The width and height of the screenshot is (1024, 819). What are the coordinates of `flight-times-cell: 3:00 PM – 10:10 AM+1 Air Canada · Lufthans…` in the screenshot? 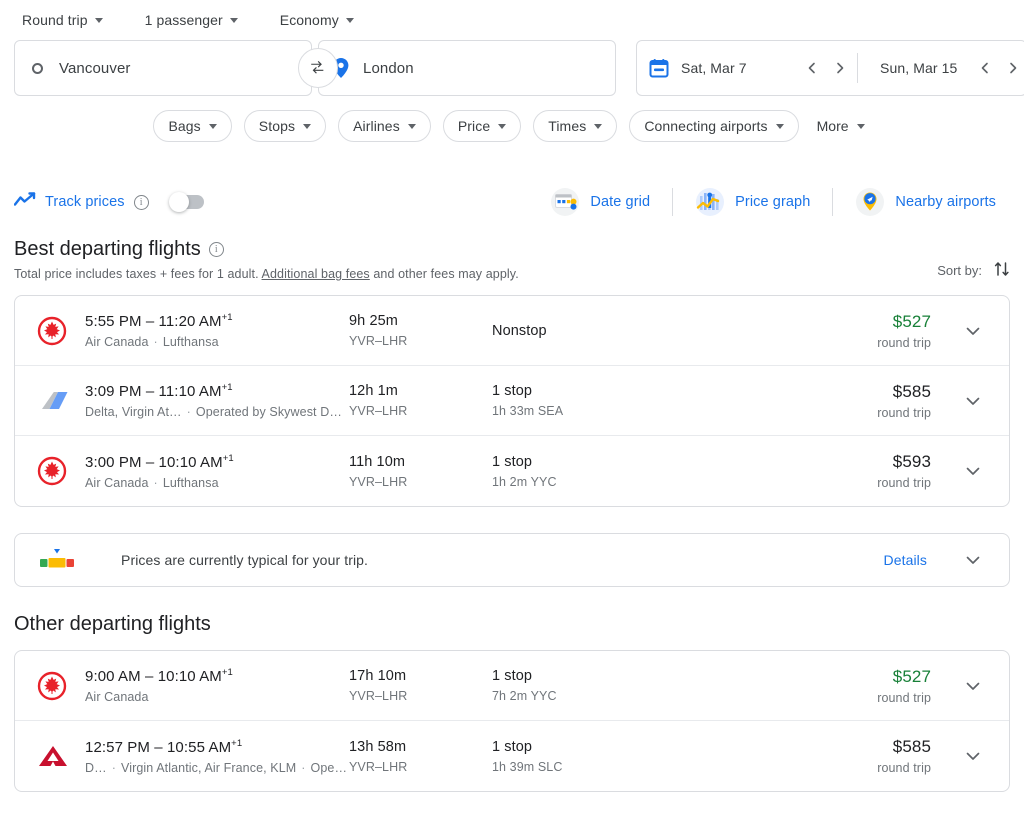 It's located at (217, 471).